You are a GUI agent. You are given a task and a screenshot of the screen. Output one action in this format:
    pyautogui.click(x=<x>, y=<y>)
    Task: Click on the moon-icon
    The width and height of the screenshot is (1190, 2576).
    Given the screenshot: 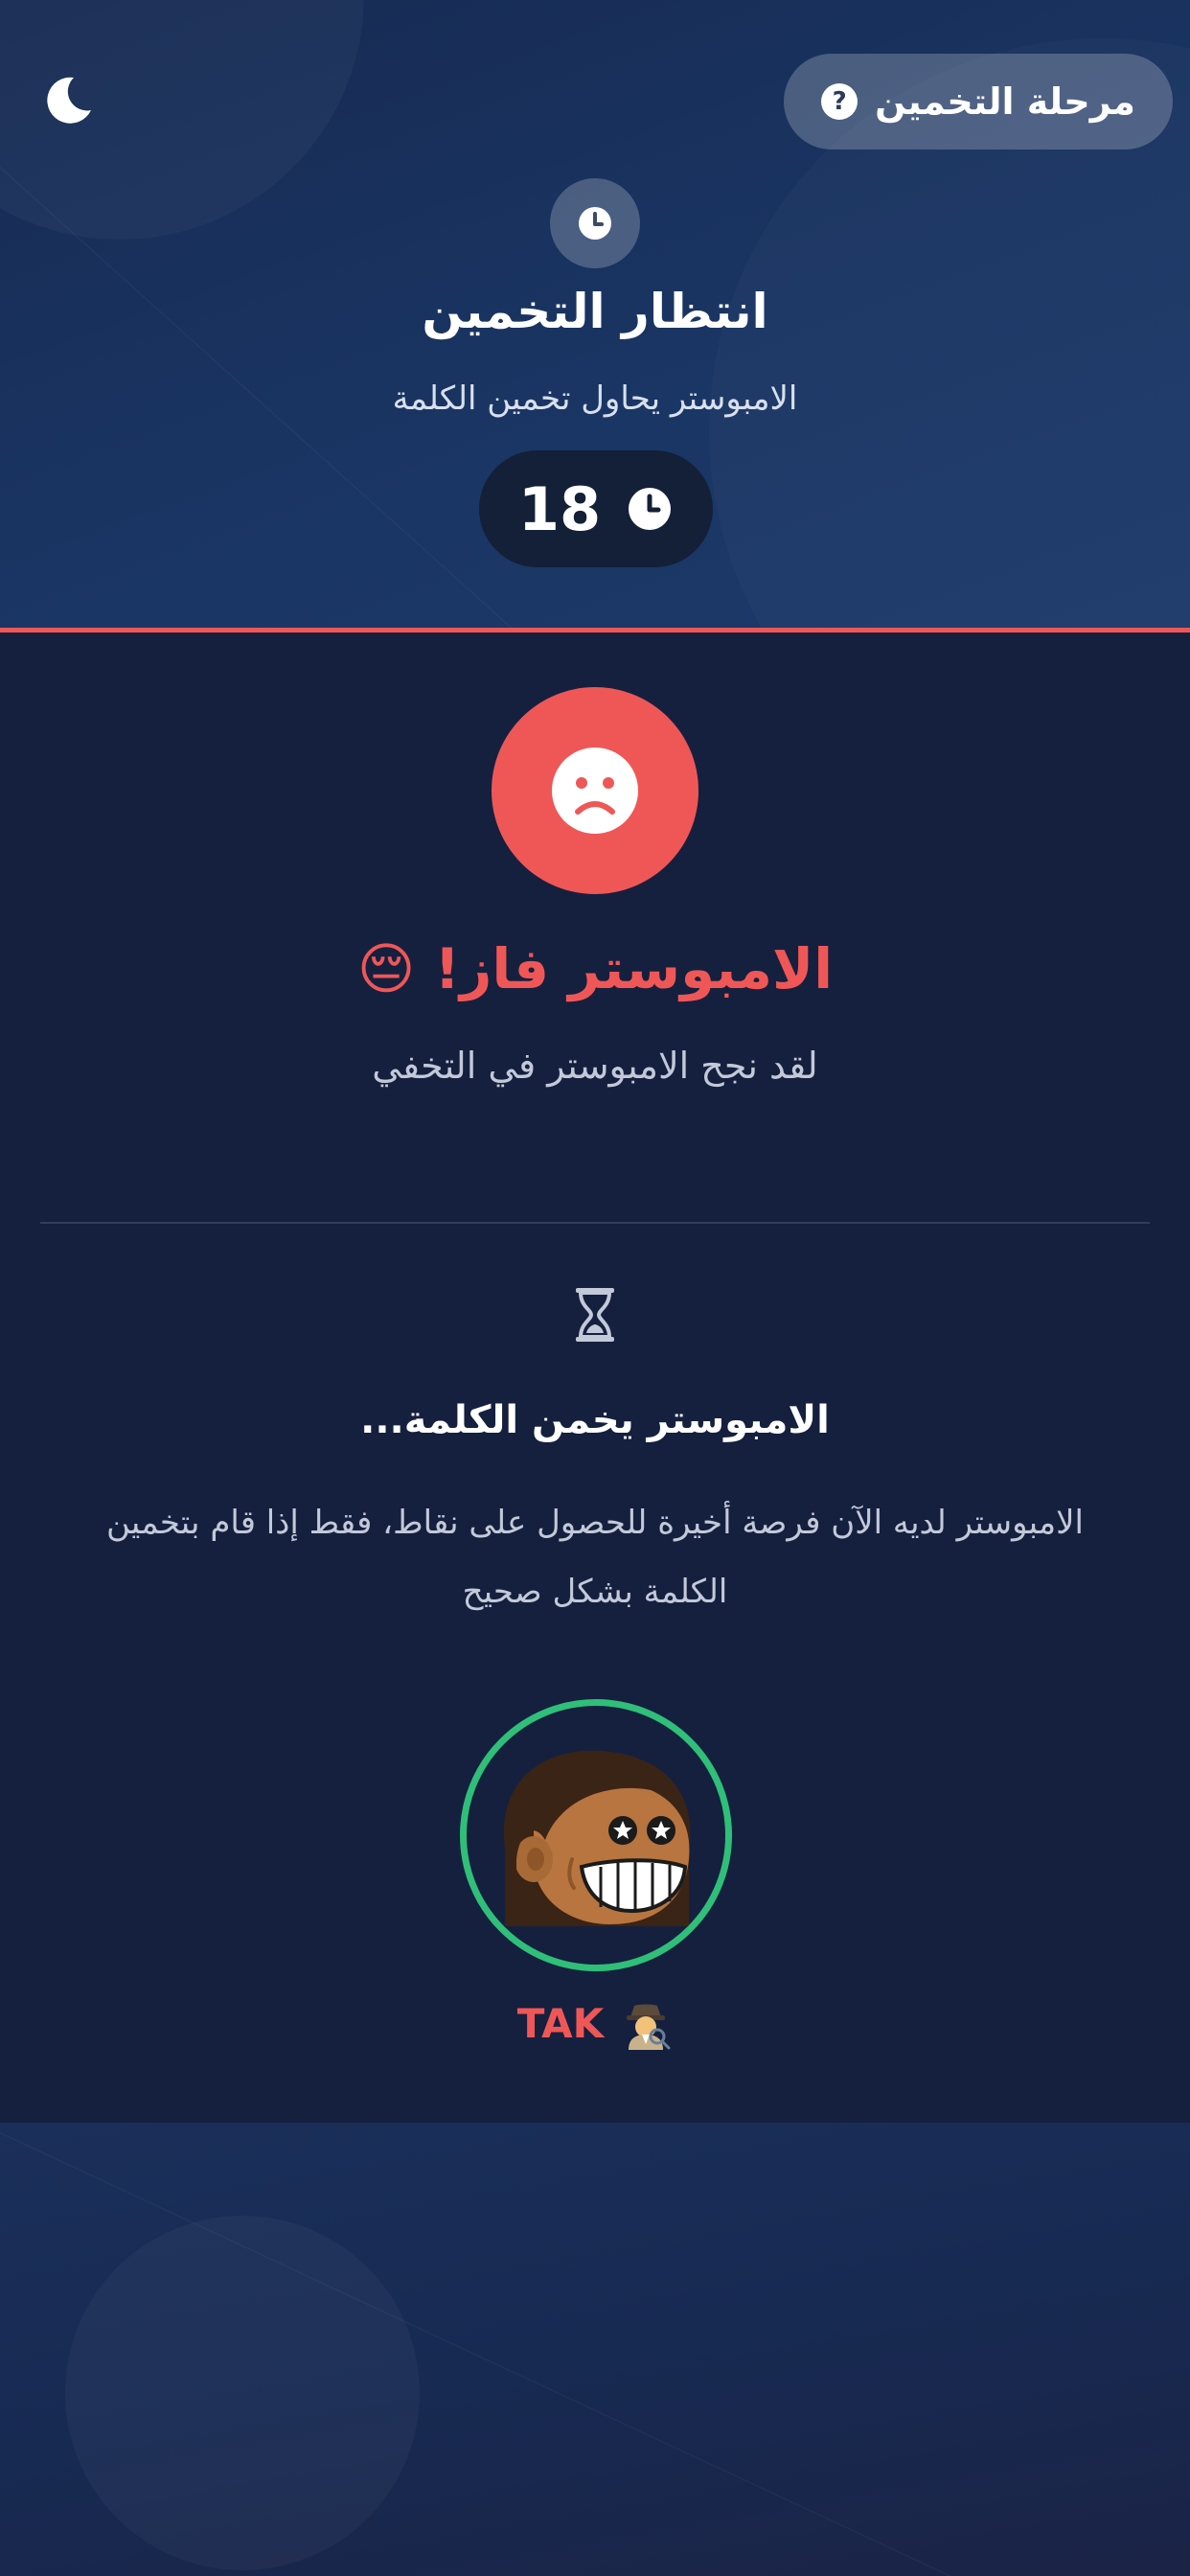 What is the action you would take?
    pyautogui.click(x=69, y=100)
    